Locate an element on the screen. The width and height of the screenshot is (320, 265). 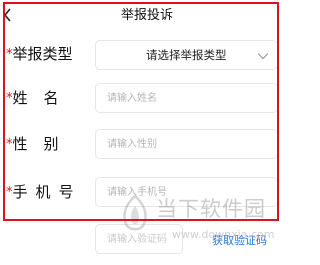
watermark-url: www.downxia.com is located at coordinates (223, 234).